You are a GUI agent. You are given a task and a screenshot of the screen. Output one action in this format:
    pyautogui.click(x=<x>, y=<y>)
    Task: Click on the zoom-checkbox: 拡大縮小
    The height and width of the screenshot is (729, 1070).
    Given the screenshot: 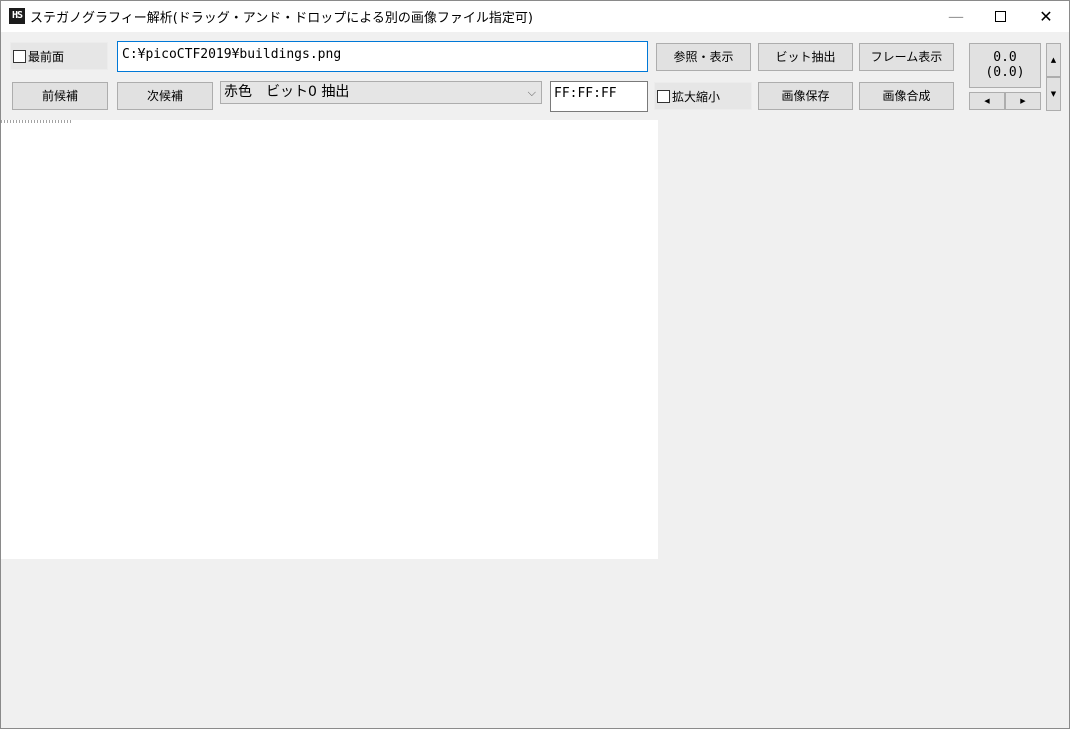 What is the action you would take?
    pyautogui.click(x=703, y=96)
    